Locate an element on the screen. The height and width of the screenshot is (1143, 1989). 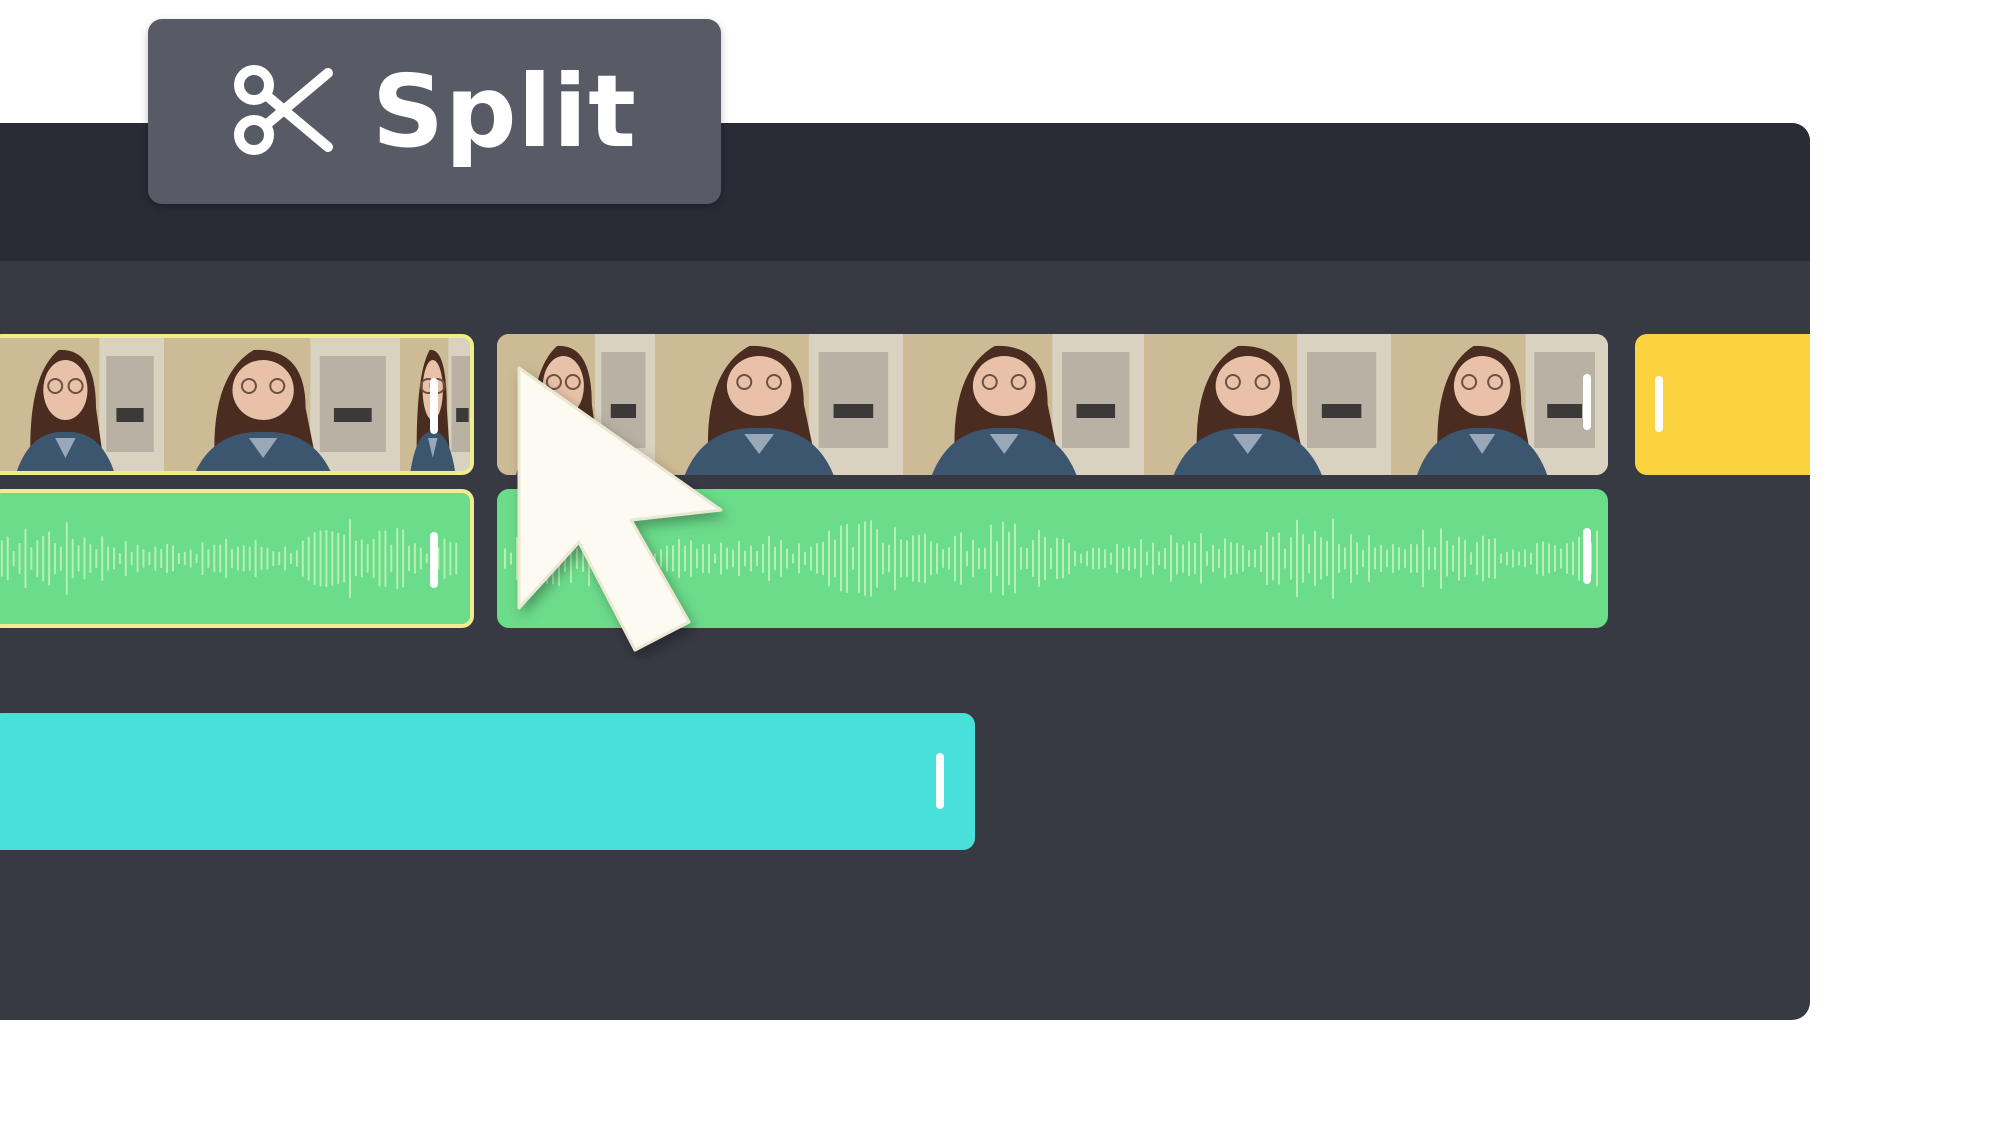
audio-waveform is located at coordinates (229, 558).